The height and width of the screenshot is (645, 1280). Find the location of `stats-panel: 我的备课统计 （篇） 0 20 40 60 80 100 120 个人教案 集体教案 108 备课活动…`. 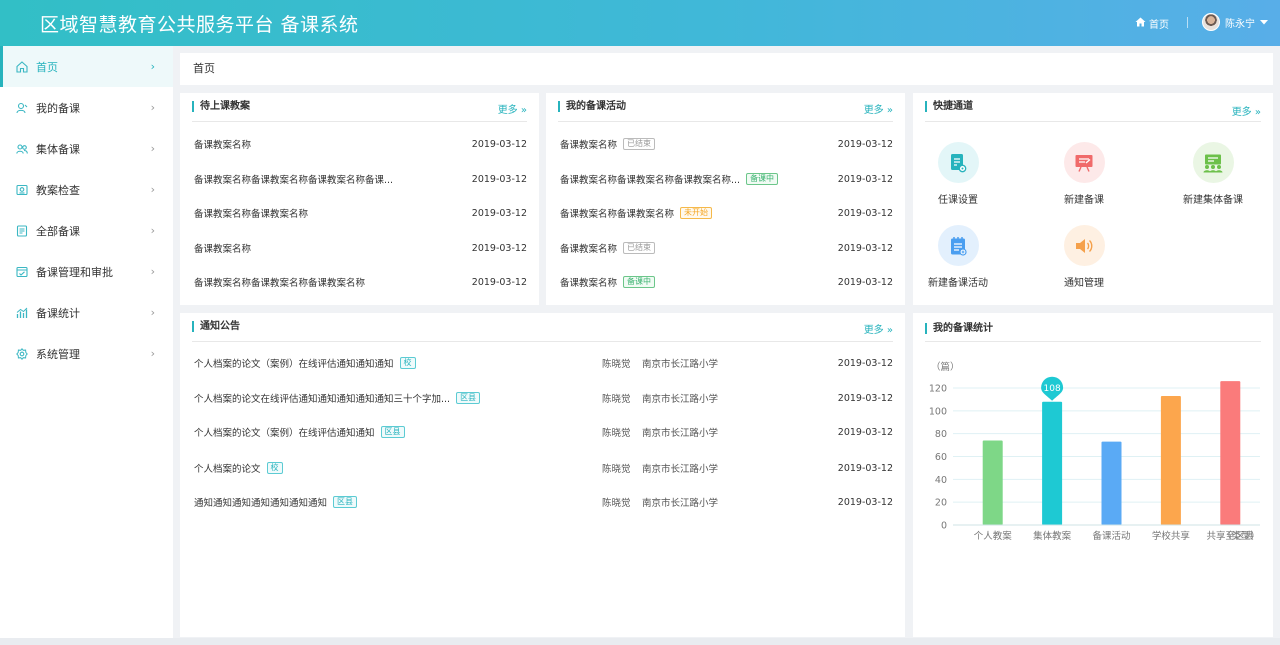

stats-panel: 我的备课统计 （篇） 0 20 40 60 80 100 120 个人教案 集体教案 108 备课活动… is located at coordinates (1093, 475).